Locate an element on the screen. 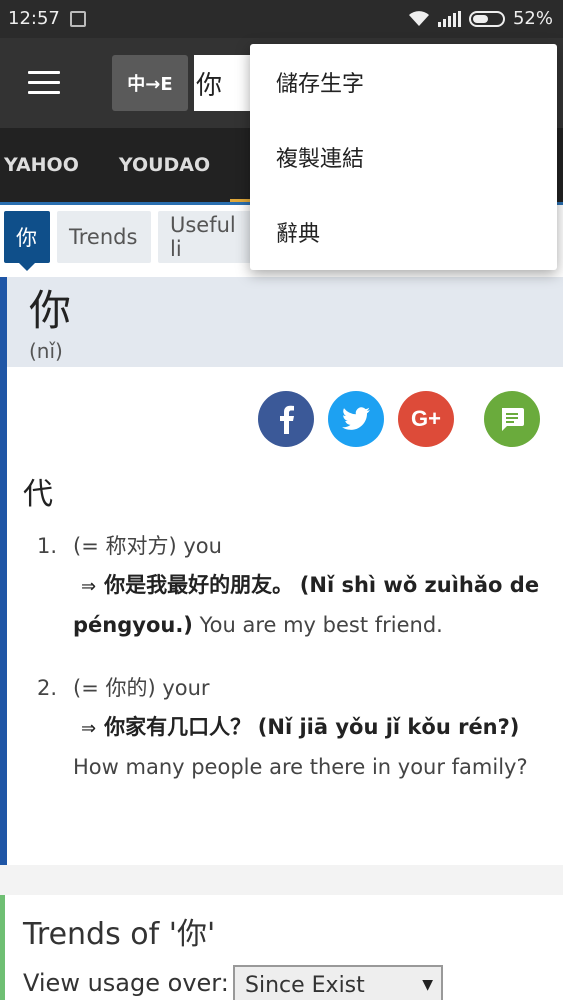  tab-trends: Trends is located at coordinates (104, 237).